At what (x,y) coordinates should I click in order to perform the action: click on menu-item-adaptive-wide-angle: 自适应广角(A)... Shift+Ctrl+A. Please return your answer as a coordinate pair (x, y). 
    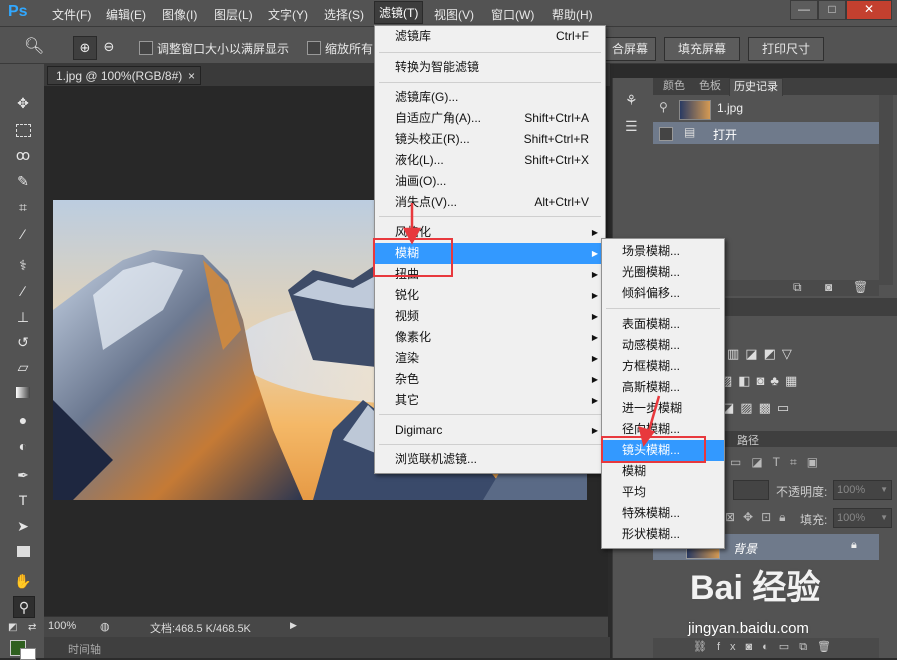
    Looking at the image, I should click on (490, 118).